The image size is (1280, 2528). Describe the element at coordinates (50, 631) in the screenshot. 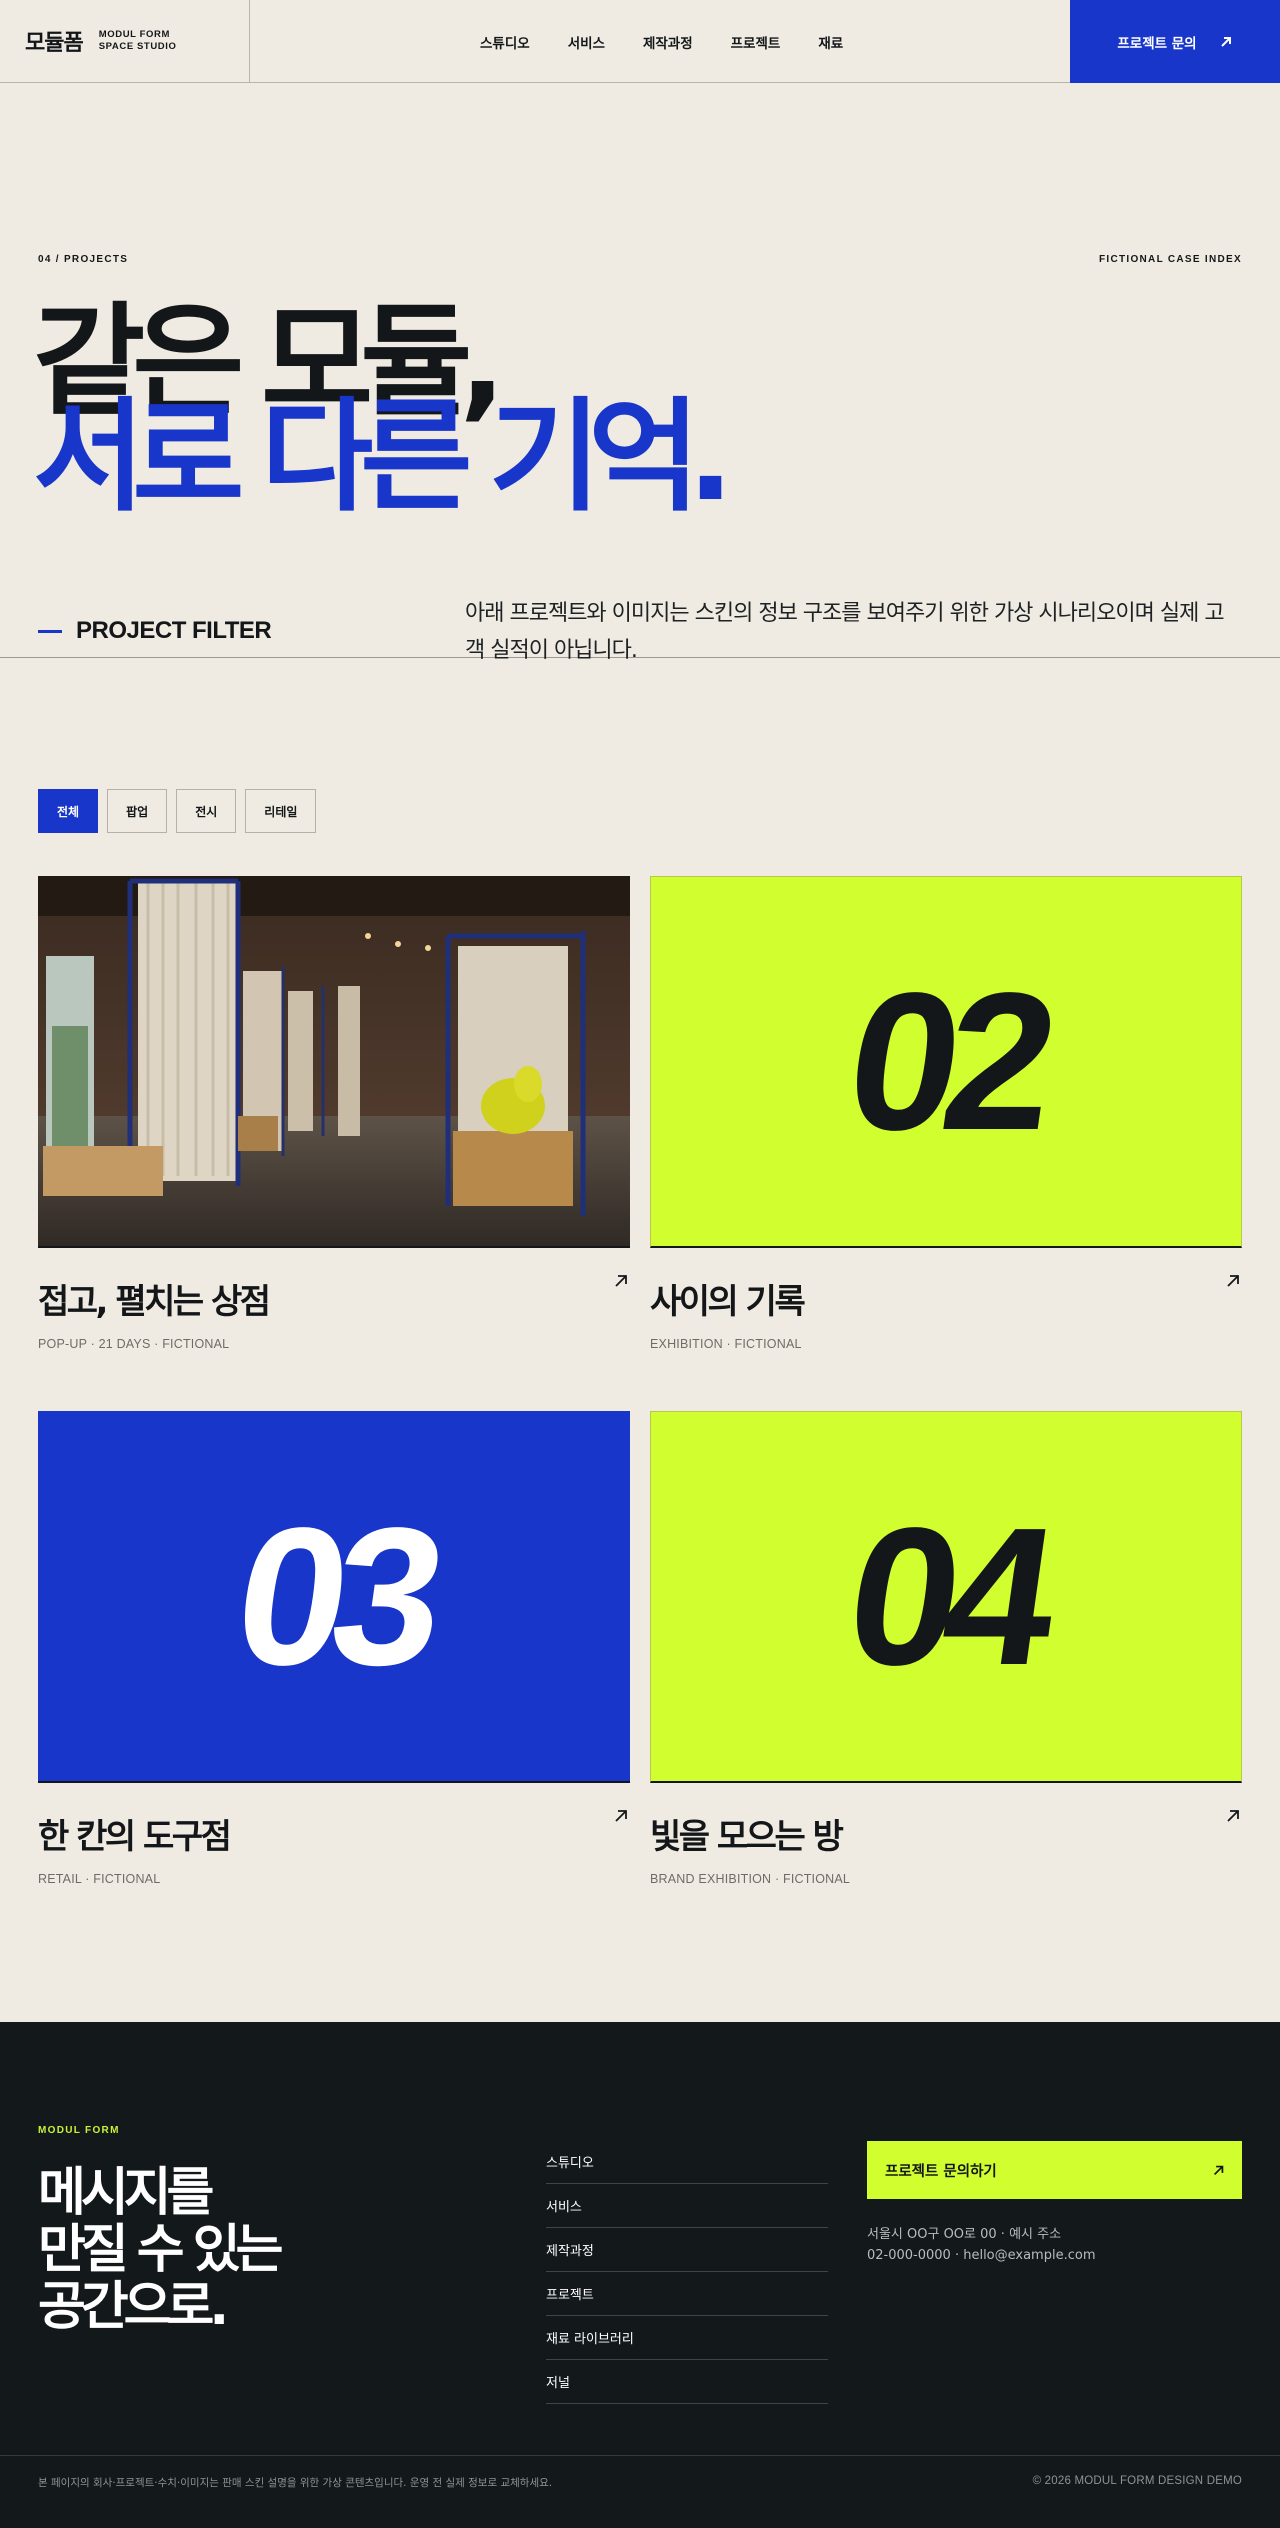

I see `heading-dash` at that location.